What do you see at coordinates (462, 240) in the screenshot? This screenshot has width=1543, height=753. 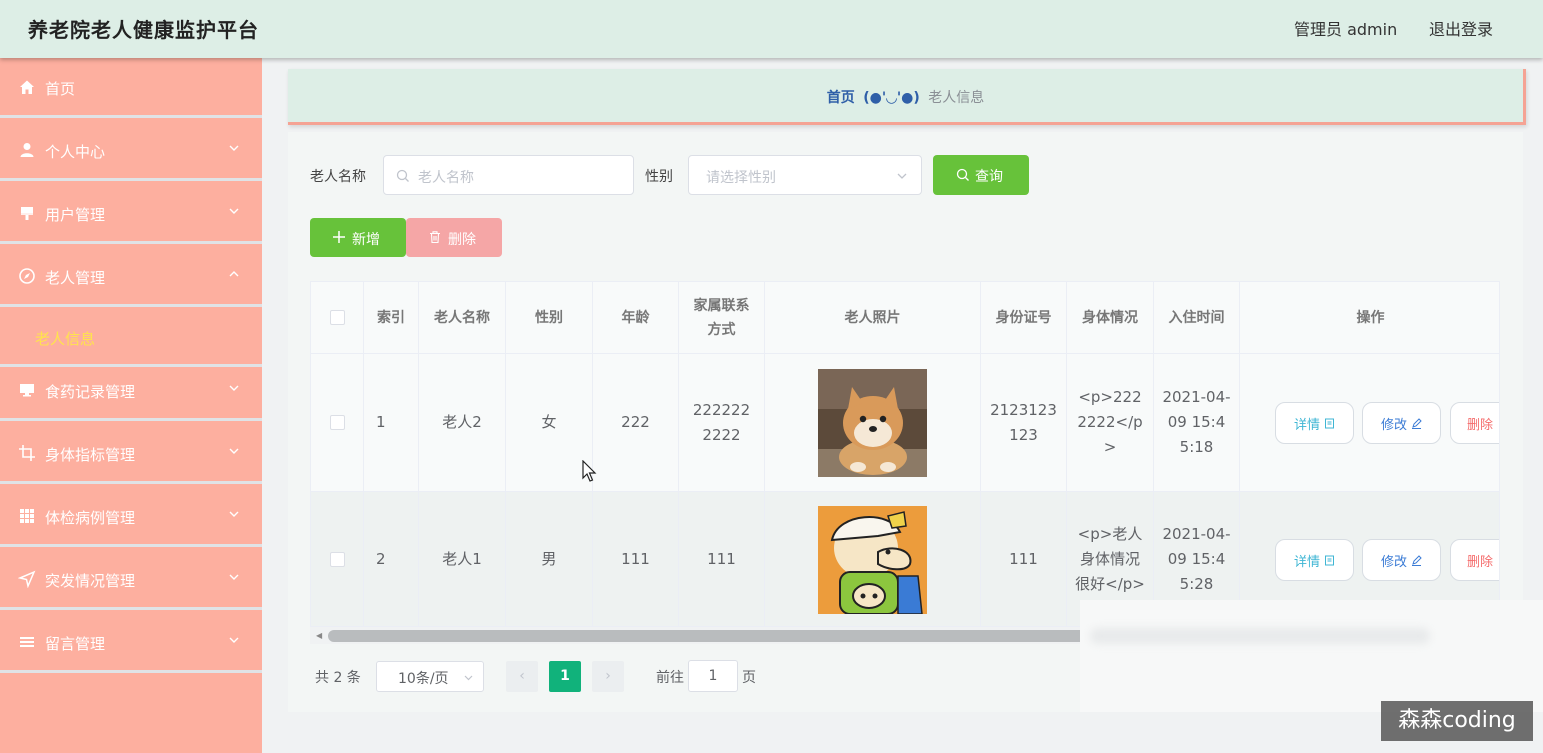 I see `batch-delete-label: 删除` at bounding box center [462, 240].